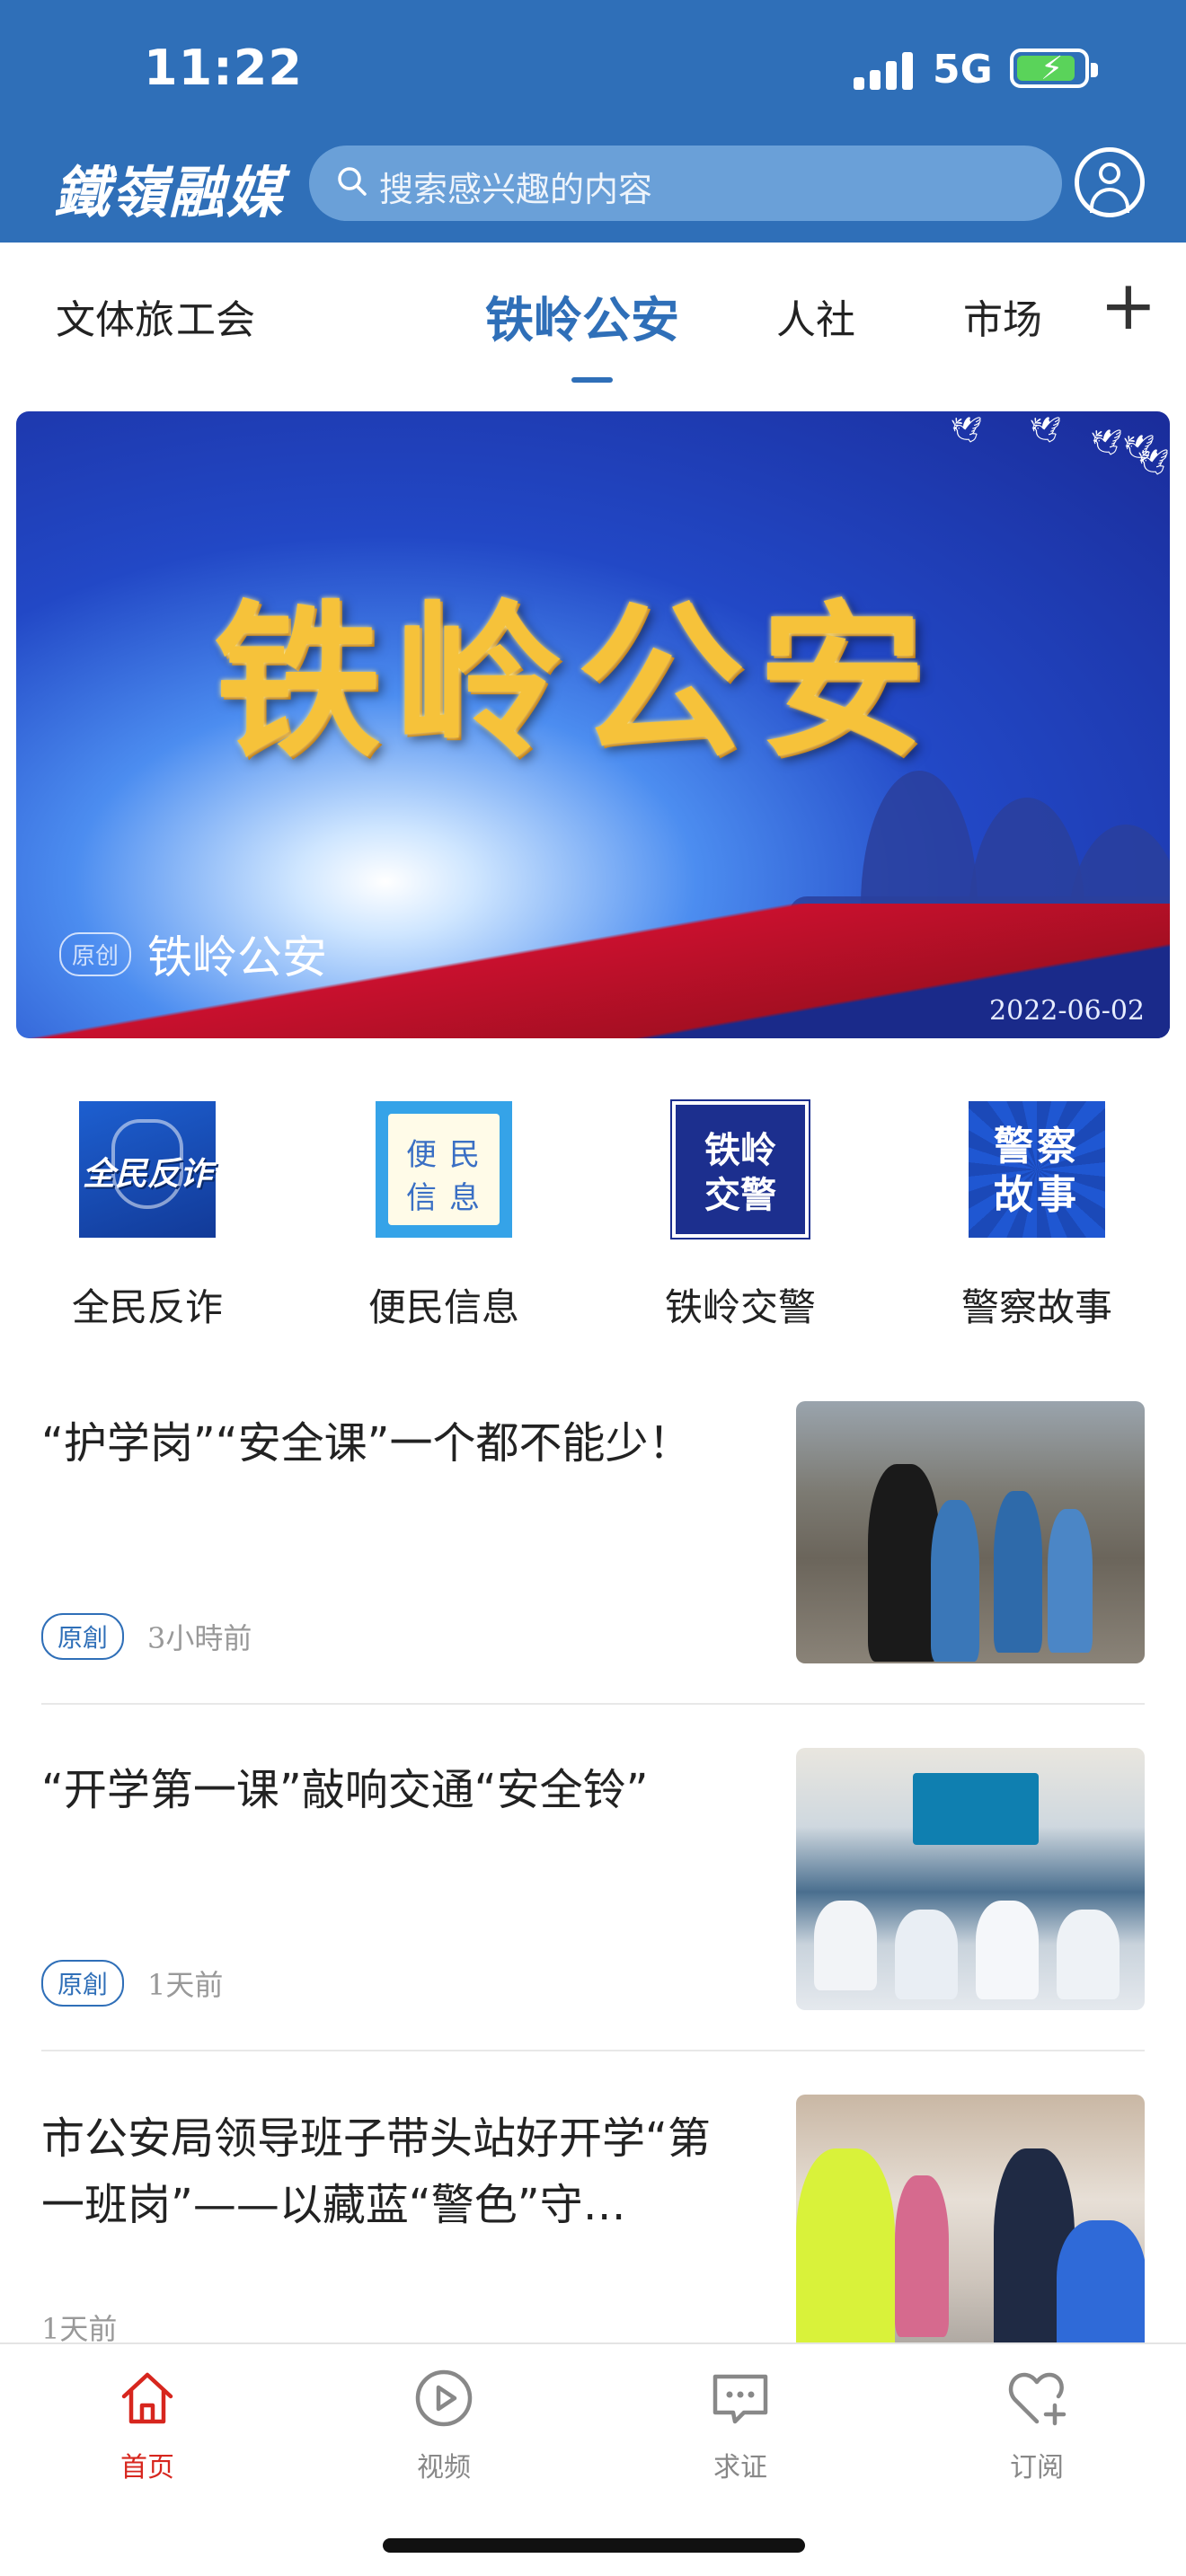 The image size is (1186, 2576). I want to click on original-badge: 原创, so click(95, 953).